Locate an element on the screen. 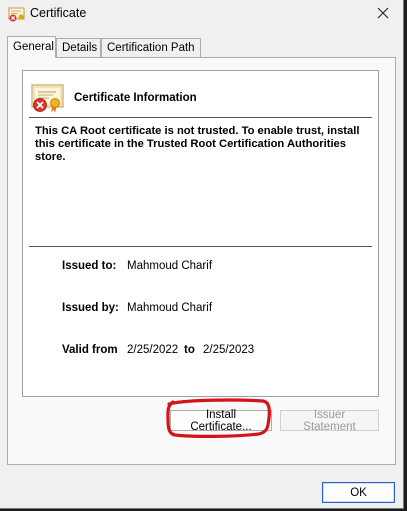 The height and width of the screenshot is (511, 407). ok-button: OK is located at coordinates (358, 492).